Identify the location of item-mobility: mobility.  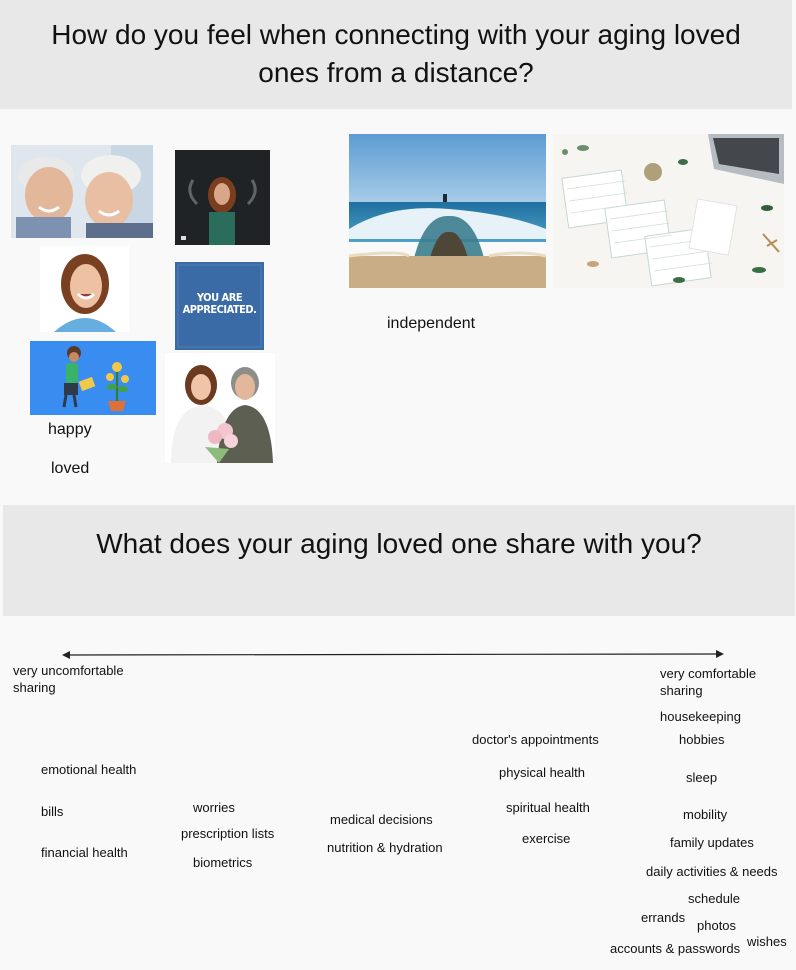
(705, 814).